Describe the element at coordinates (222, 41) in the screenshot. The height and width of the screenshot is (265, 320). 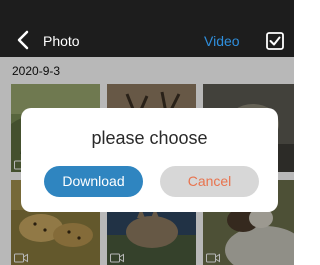
I see `tab-video: Video` at that location.